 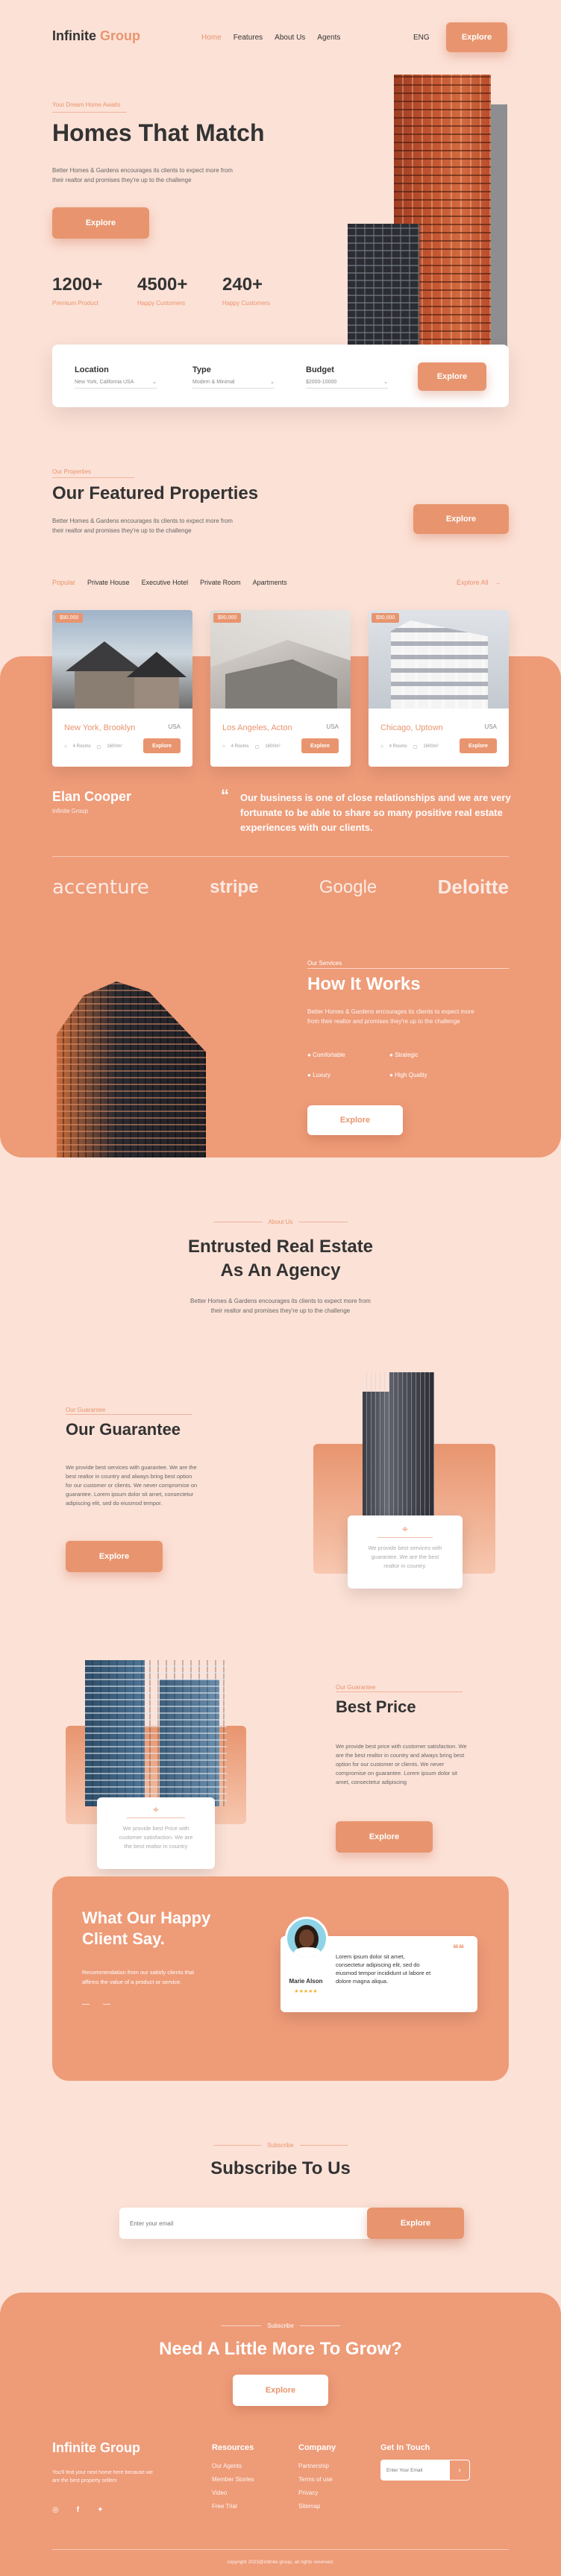 What do you see at coordinates (98, 748) in the screenshot?
I see `area-icon: ▢` at bounding box center [98, 748].